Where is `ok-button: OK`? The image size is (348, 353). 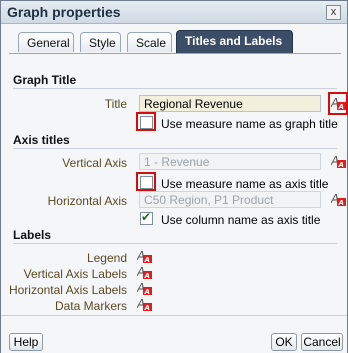
ok-button: OK is located at coordinates (284, 342).